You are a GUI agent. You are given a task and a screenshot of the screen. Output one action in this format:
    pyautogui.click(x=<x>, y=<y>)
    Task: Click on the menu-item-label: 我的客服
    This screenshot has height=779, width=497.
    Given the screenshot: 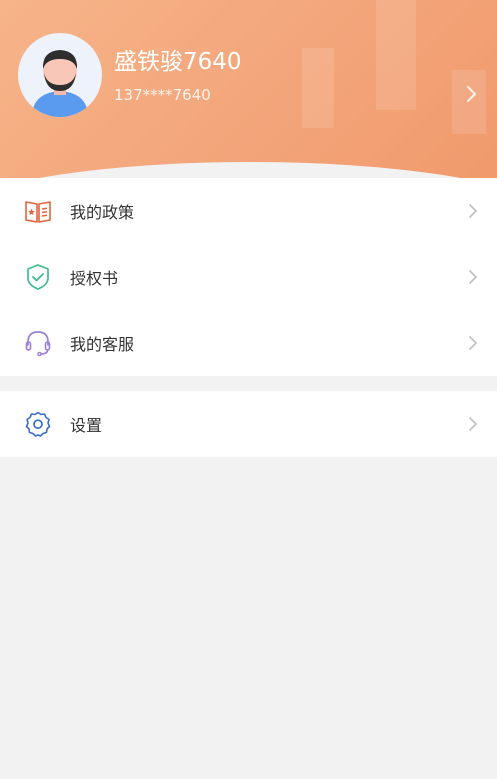 What is the action you would take?
    pyautogui.click(x=102, y=344)
    